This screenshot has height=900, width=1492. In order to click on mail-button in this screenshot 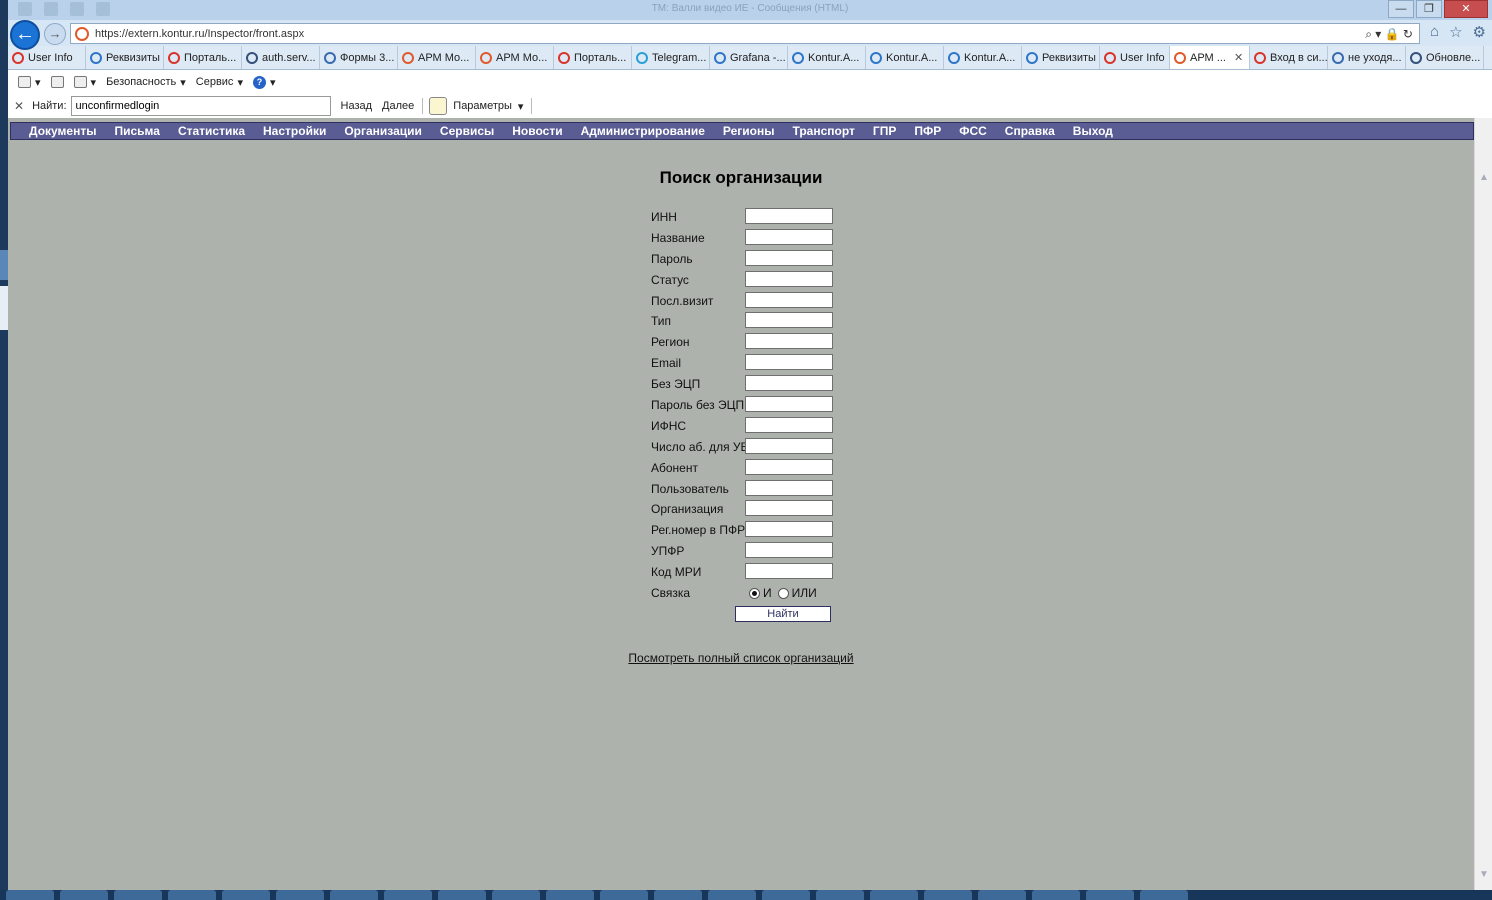, I will do `click(57, 82)`.